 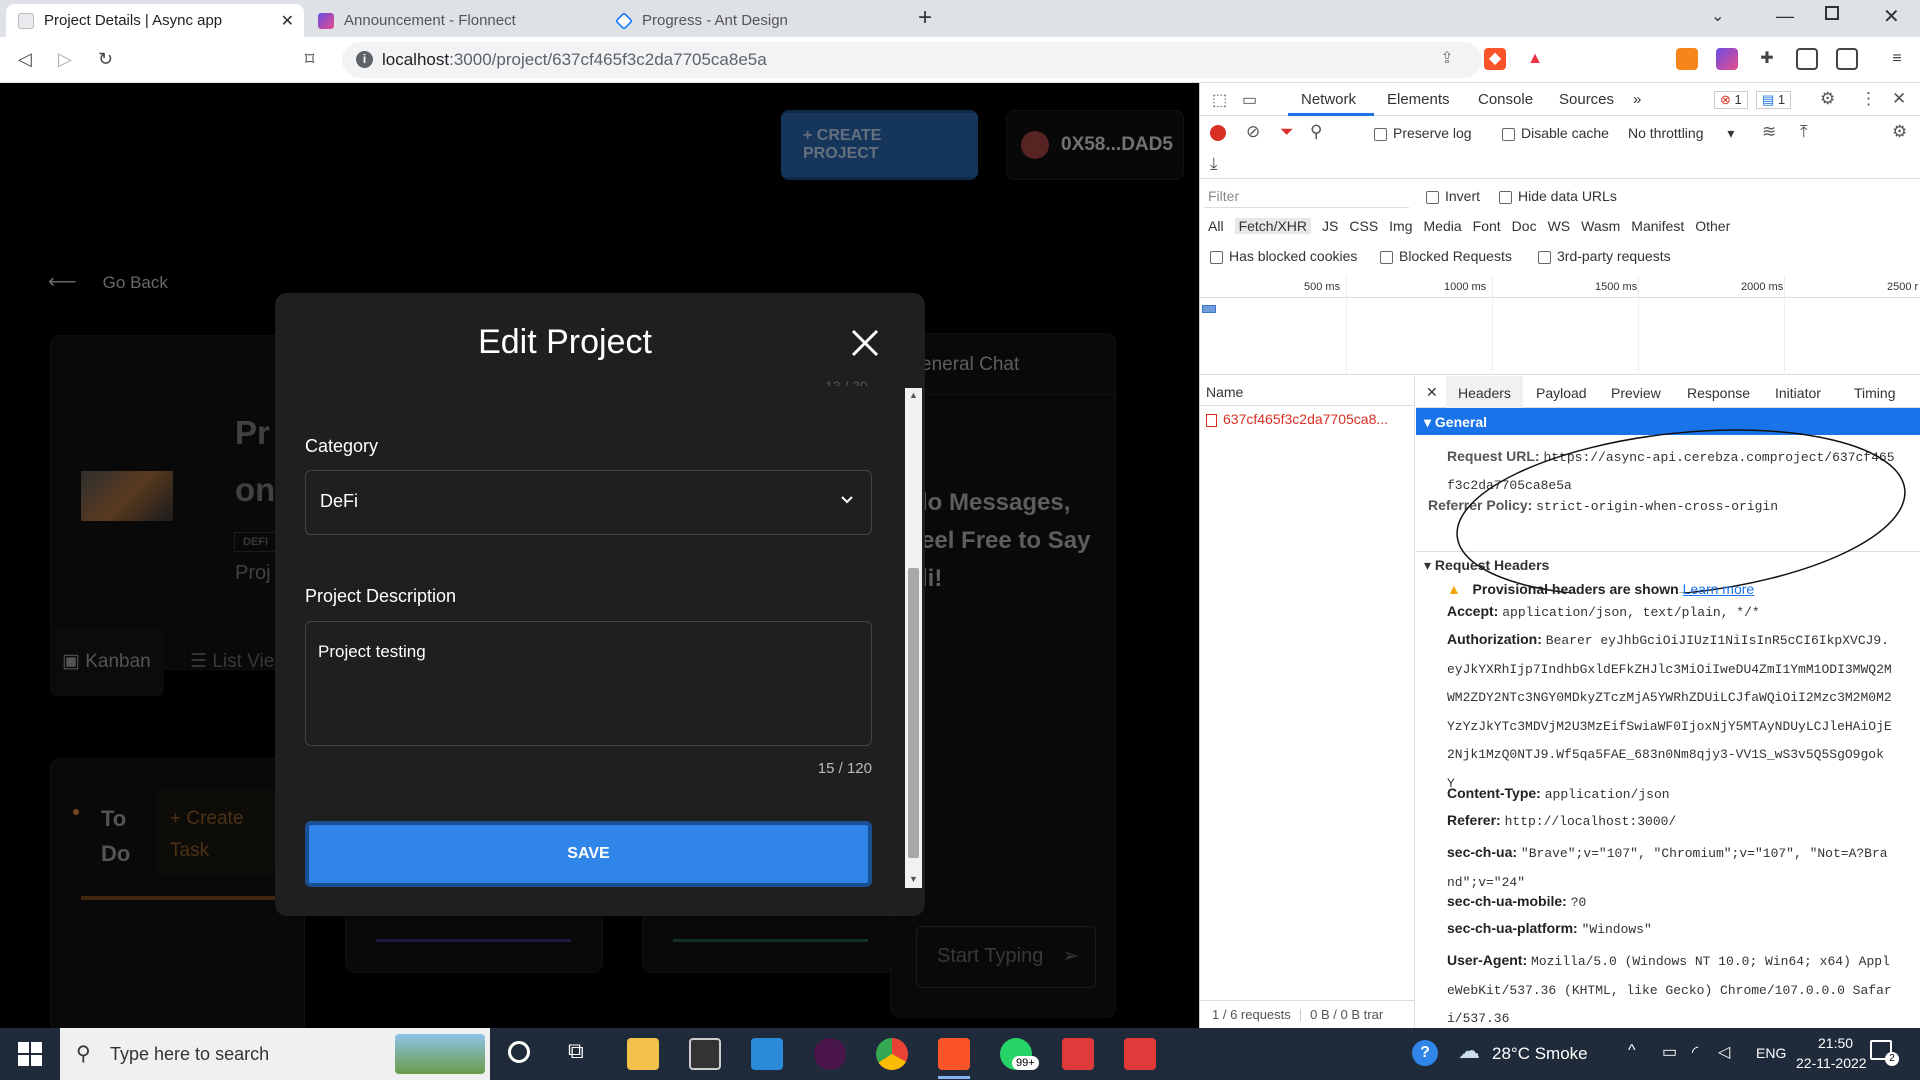 What do you see at coordinates (1423, 133) in the screenshot?
I see `preserve-log-checkbox: Preserve log` at bounding box center [1423, 133].